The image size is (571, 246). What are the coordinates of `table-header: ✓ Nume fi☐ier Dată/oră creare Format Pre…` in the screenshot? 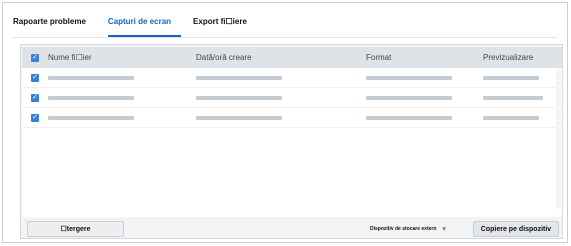 It's located at (292, 57).